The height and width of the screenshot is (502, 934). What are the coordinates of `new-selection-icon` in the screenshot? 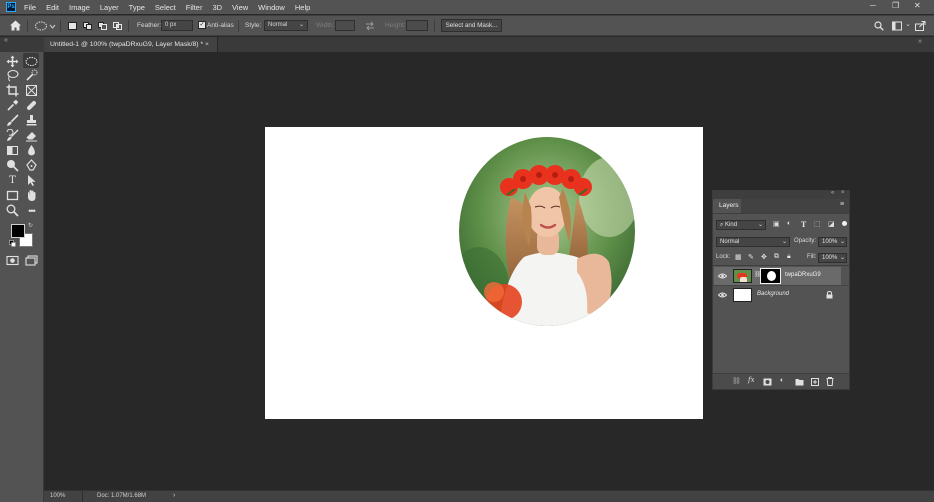 It's located at (72, 26).